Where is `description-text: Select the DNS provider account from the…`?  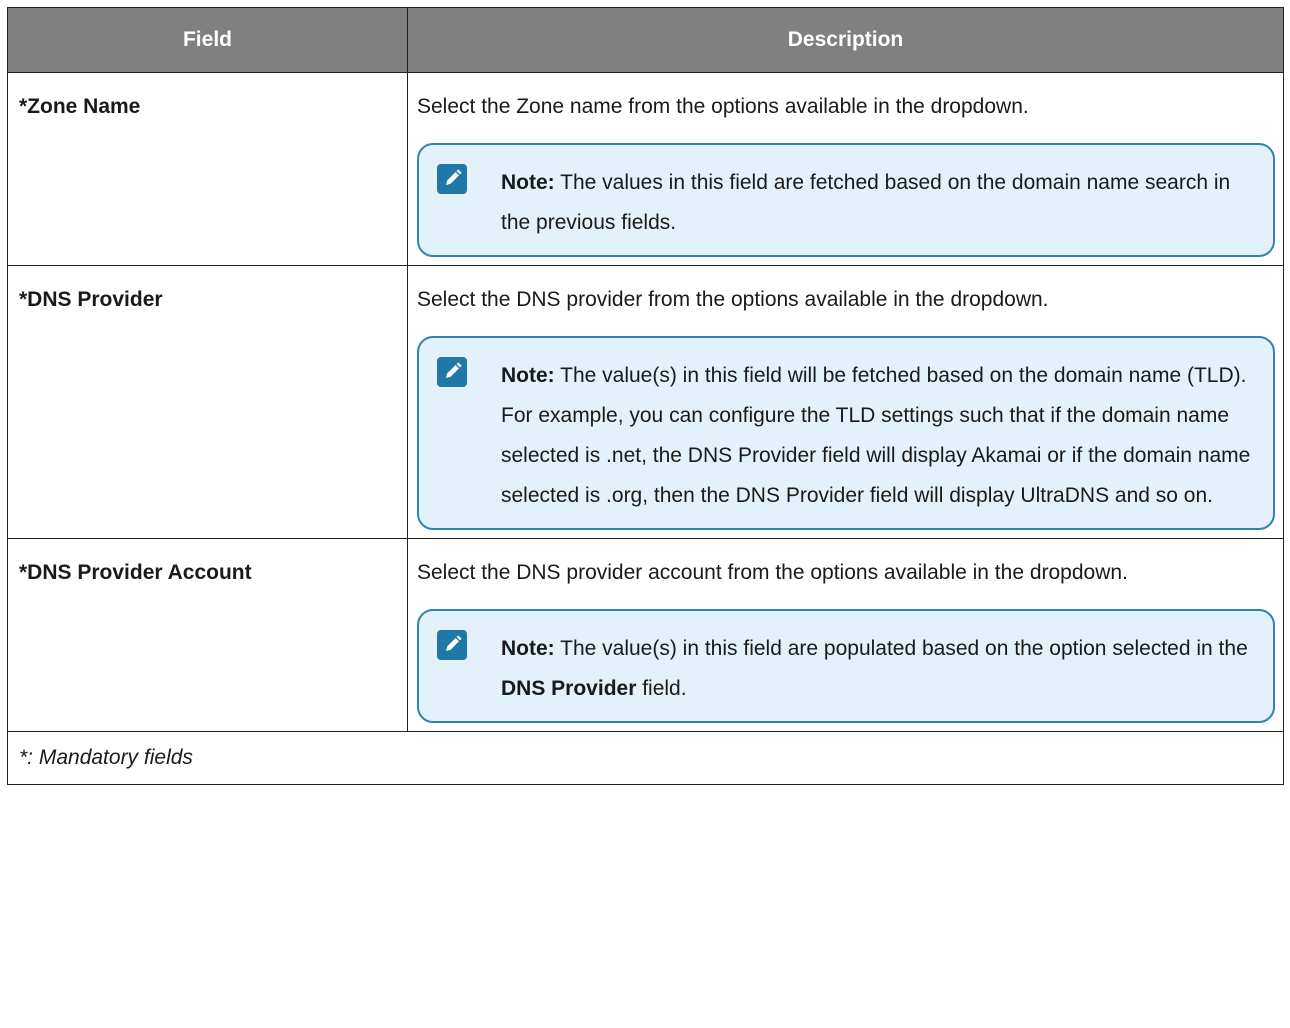 description-text: Select the DNS provider account from the… is located at coordinates (772, 572).